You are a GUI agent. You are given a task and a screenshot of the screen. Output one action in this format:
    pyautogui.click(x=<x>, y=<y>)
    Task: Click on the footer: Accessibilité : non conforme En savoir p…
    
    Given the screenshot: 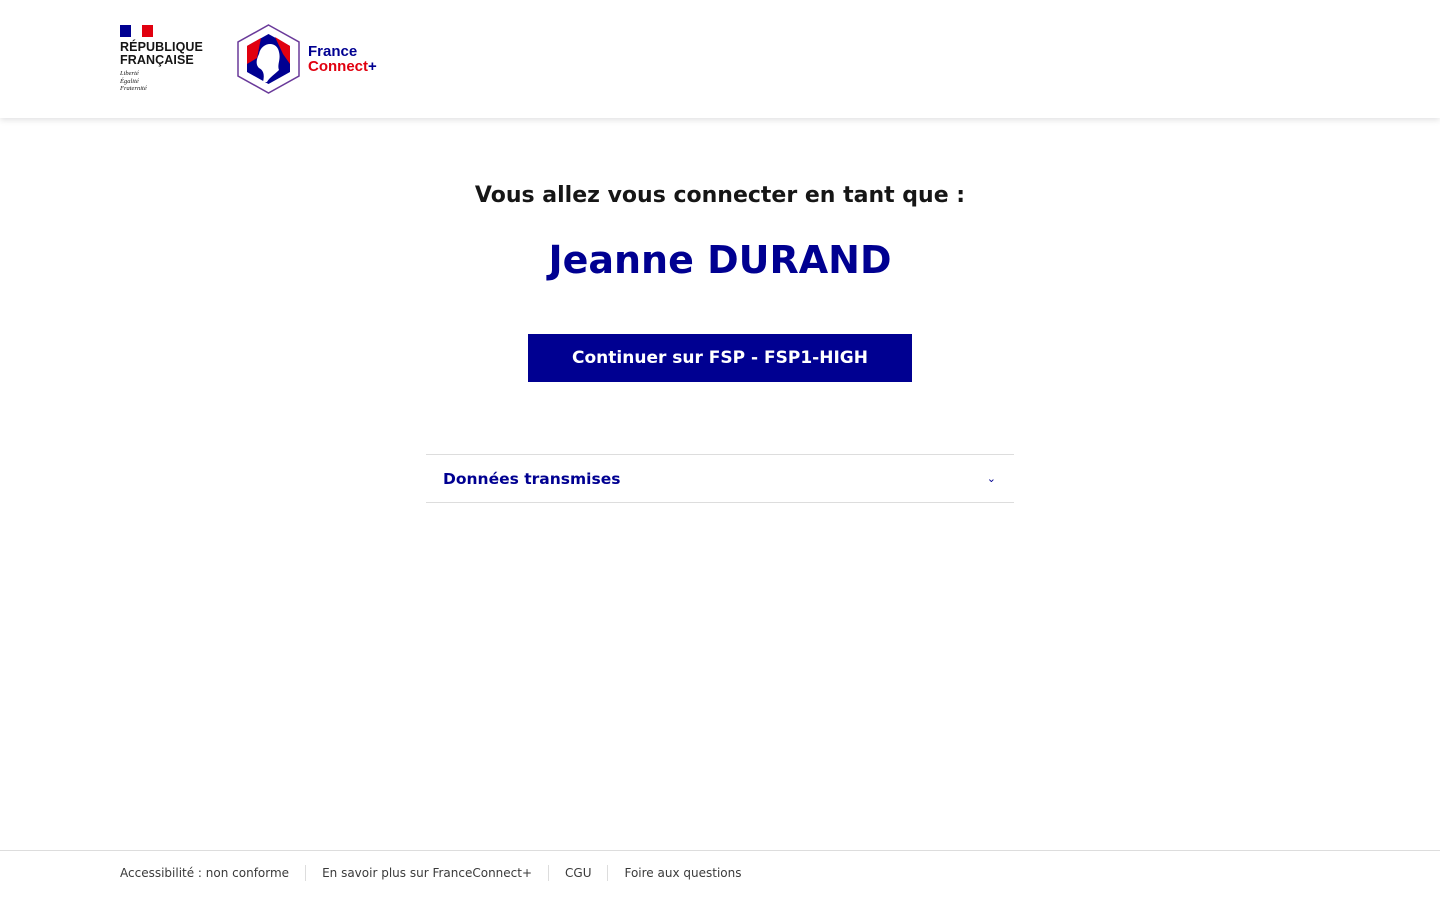 What is the action you would take?
    pyautogui.click(x=720, y=875)
    